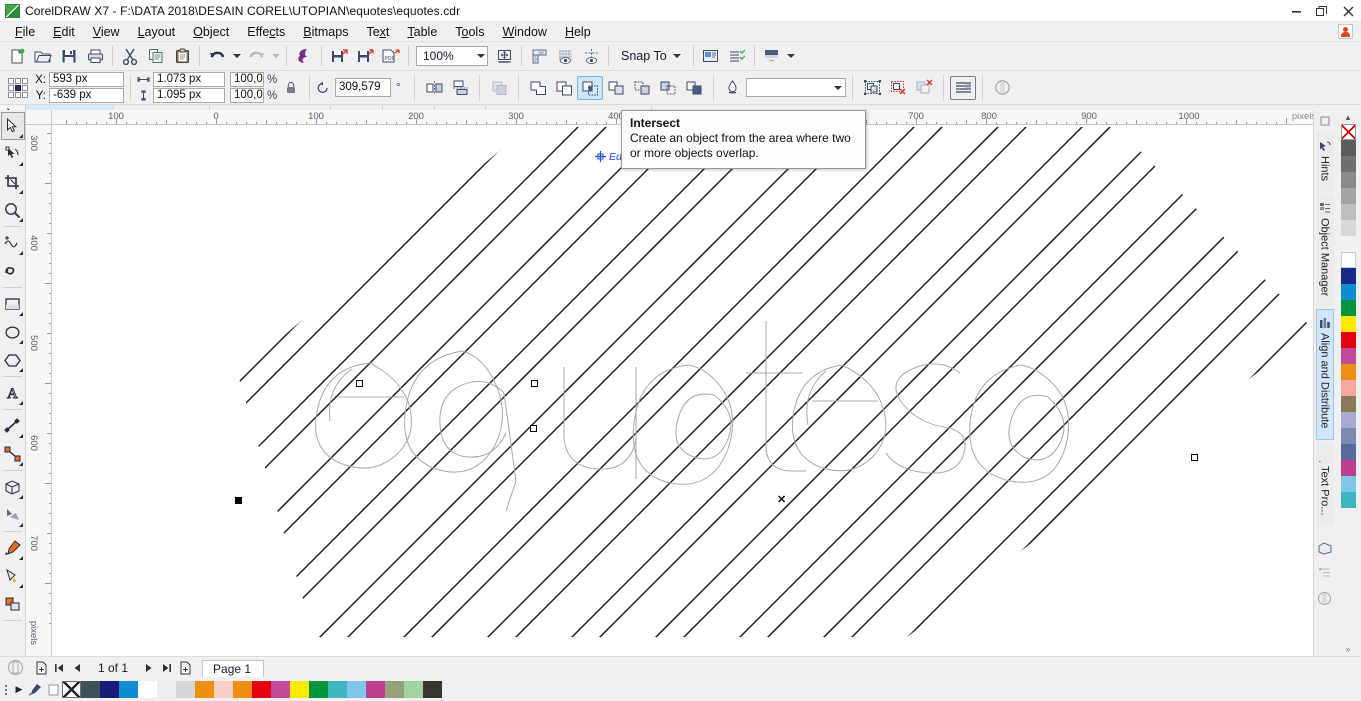 The height and width of the screenshot is (701, 1361). What do you see at coordinates (339, 56) in the screenshot?
I see `import-icon` at bounding box center [339, 56].